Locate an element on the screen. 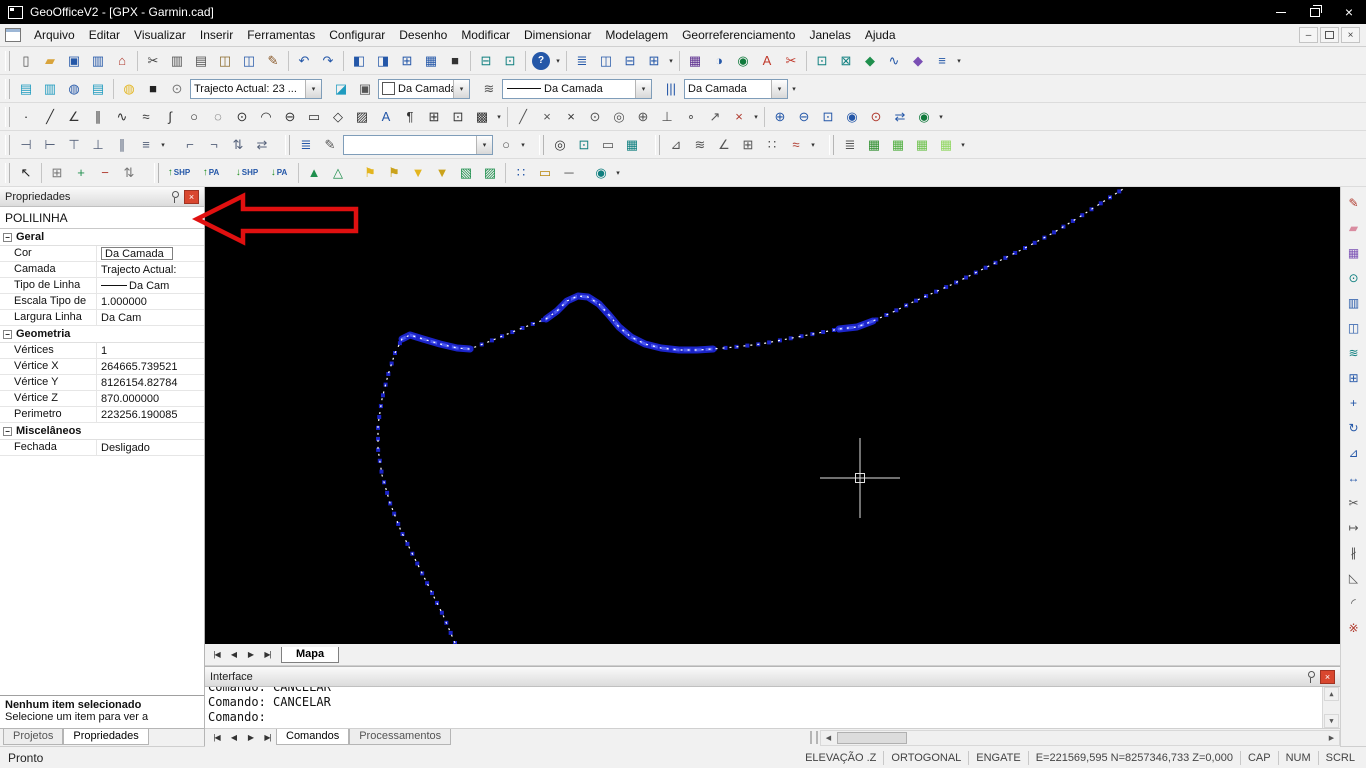  edit-attributes-icon: ✎ is located at coordinates (1354, 202).